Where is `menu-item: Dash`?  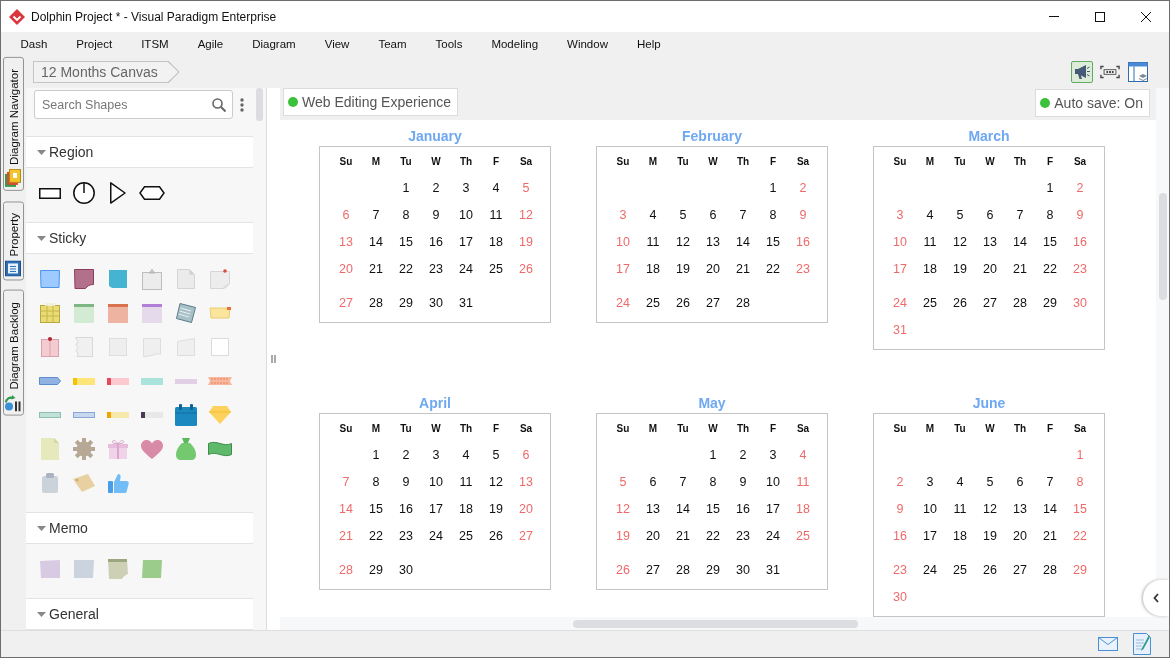 menu-item: Dash is located at coordinates (34, 44).